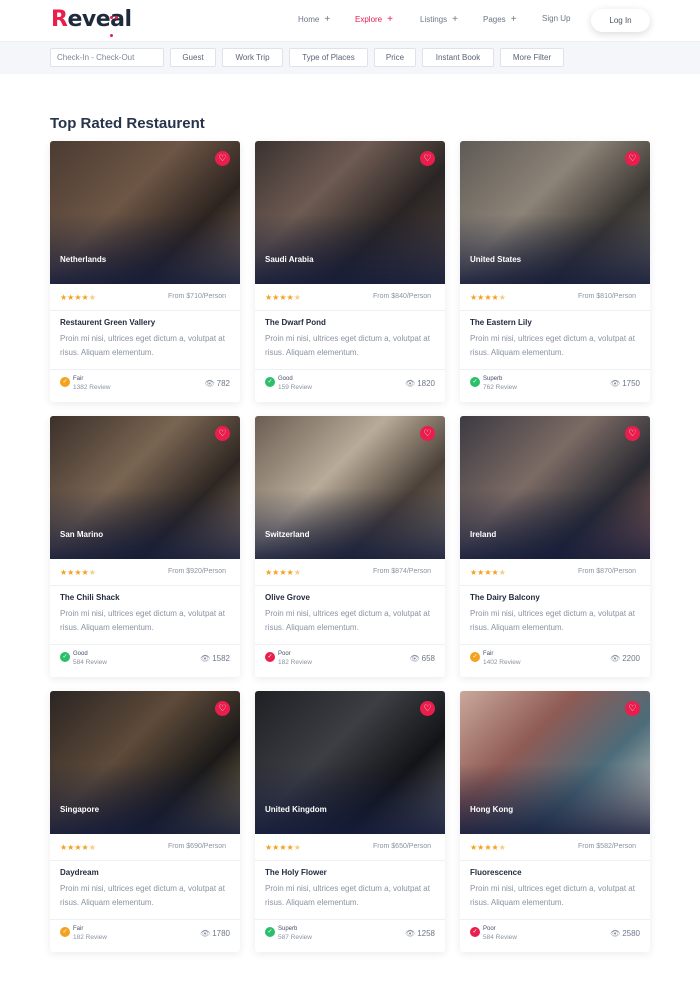 This screenshot has width=700, height=1000. Describe the element at coordinates (555, 573) in the screenshot. I see `listing-meta: ★★★★★ From $870/Person` at that location.